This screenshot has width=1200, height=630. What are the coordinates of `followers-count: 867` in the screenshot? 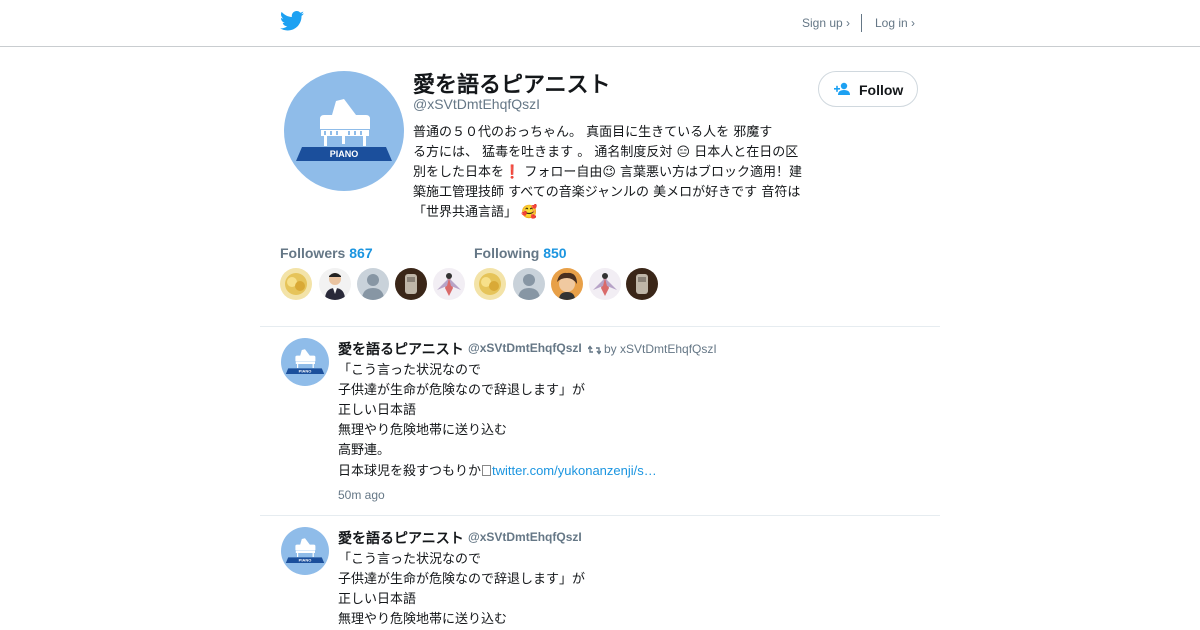 It's located at (361, 253).